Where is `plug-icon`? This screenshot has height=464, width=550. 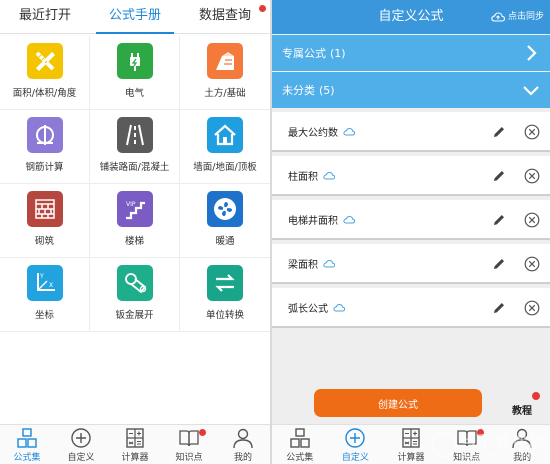
plug-icon is located at coordinates (134, 61).